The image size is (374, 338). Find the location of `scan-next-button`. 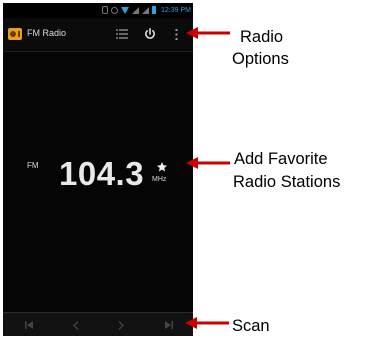

scan-next-button is located at coordinates (169, 325).